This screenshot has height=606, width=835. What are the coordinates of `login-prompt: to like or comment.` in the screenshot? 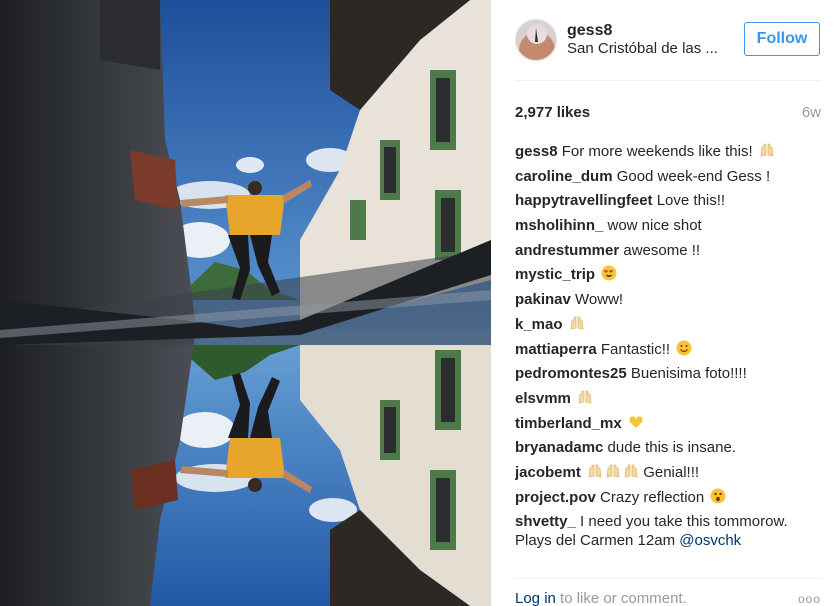 It's located at (623, 598).